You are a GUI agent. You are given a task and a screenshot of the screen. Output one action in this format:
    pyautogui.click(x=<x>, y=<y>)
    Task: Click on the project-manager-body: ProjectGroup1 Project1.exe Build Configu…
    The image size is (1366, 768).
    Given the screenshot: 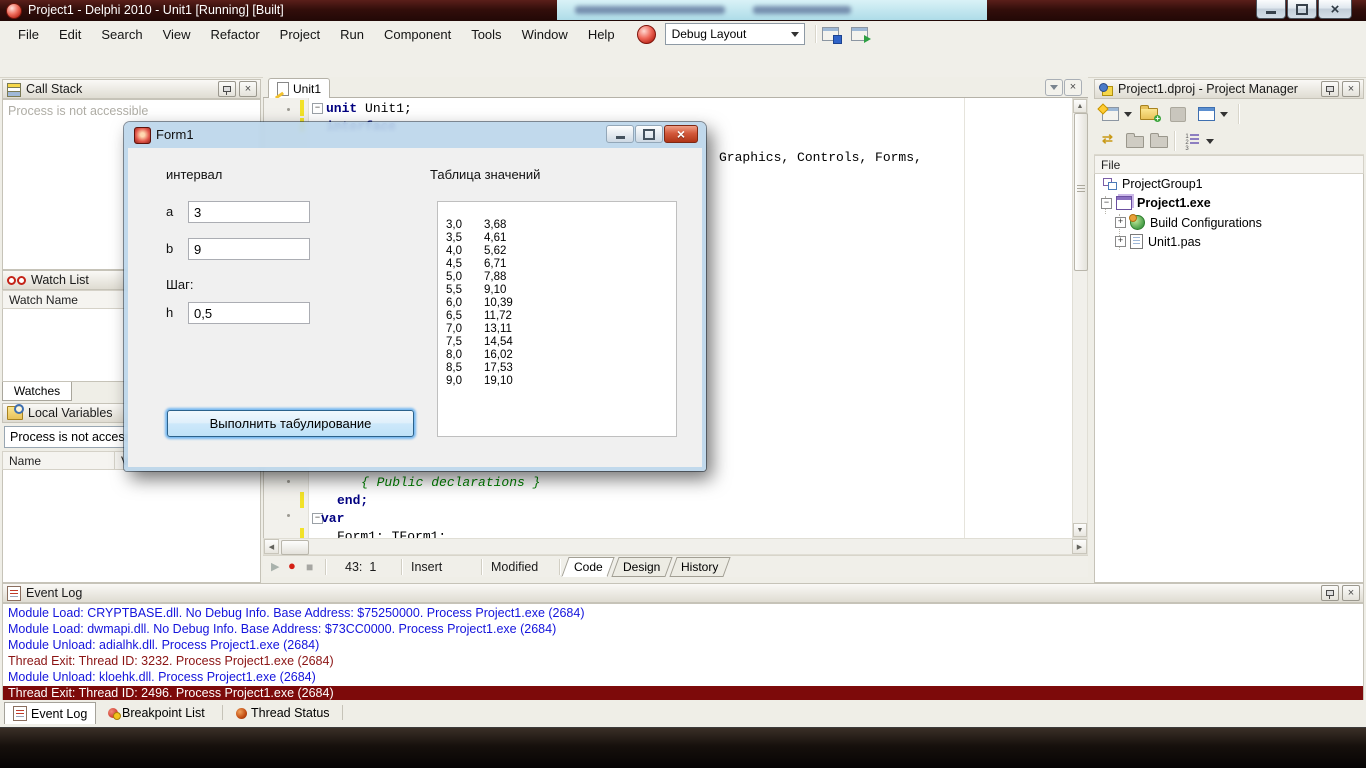 What is the action you would take?
    pyautogui.click(x=1229, y=378)
    